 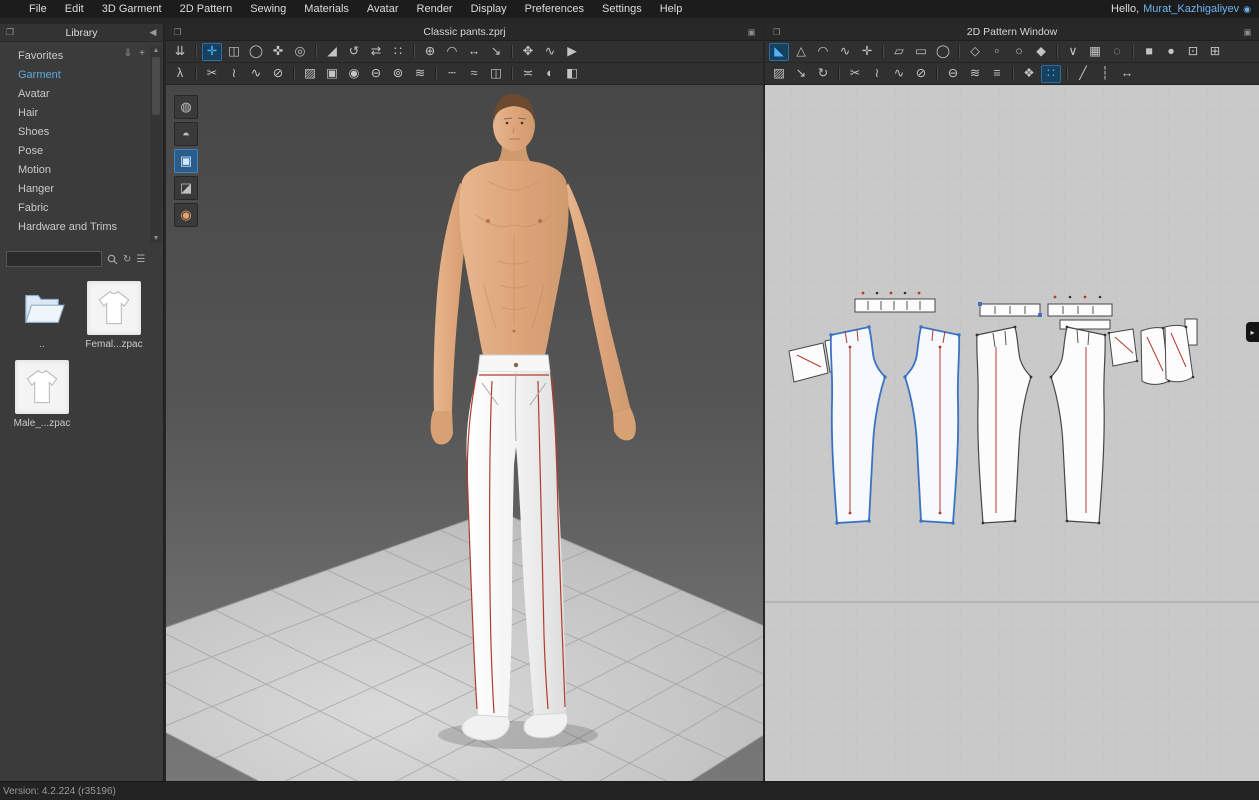 I want to click on avatar-display-button: ◪, so click(x=186, y=188).